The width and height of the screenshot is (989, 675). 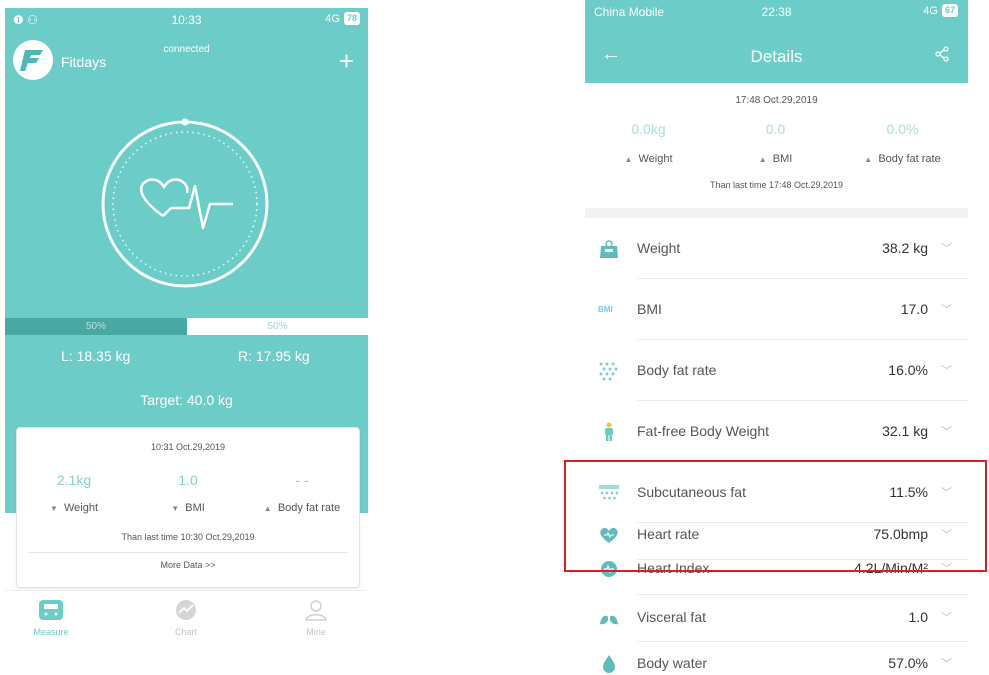 What do you see at coordinates (659, 248) in the screenshot?
I see `metric-label: Weight` at bounding box center [659, 248].